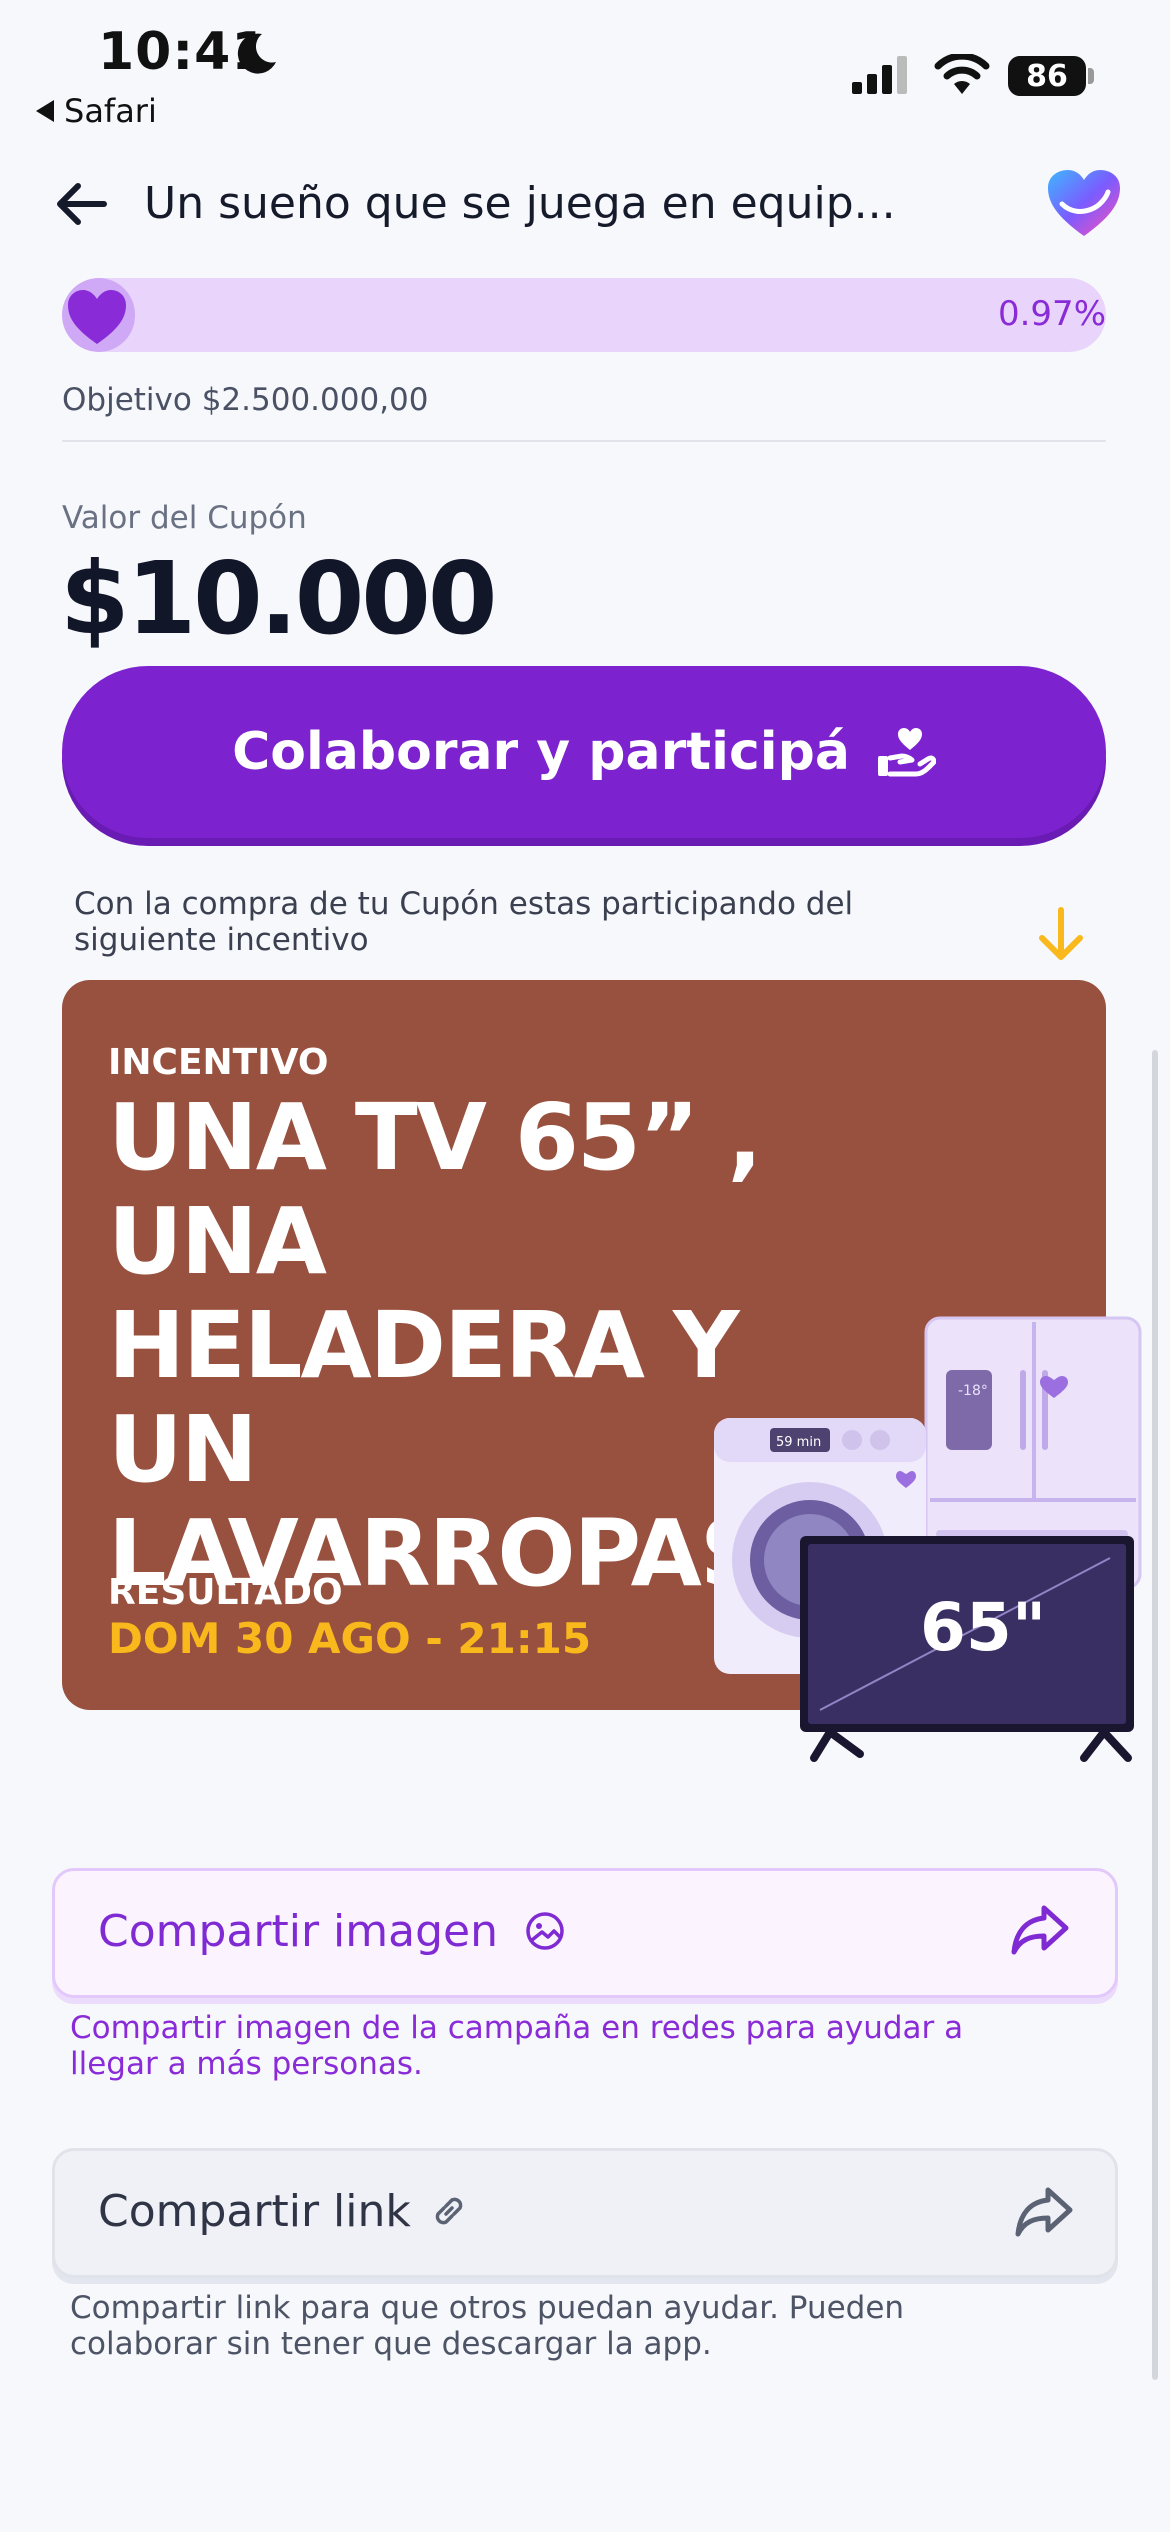 The width and height of the screenshot is (1170, 2532). What do you see at coordinates (350, 1638) in the screenshot?
I see `result-date: DOM 30 AGO - 21:15` at bounding box center [350, 1638].